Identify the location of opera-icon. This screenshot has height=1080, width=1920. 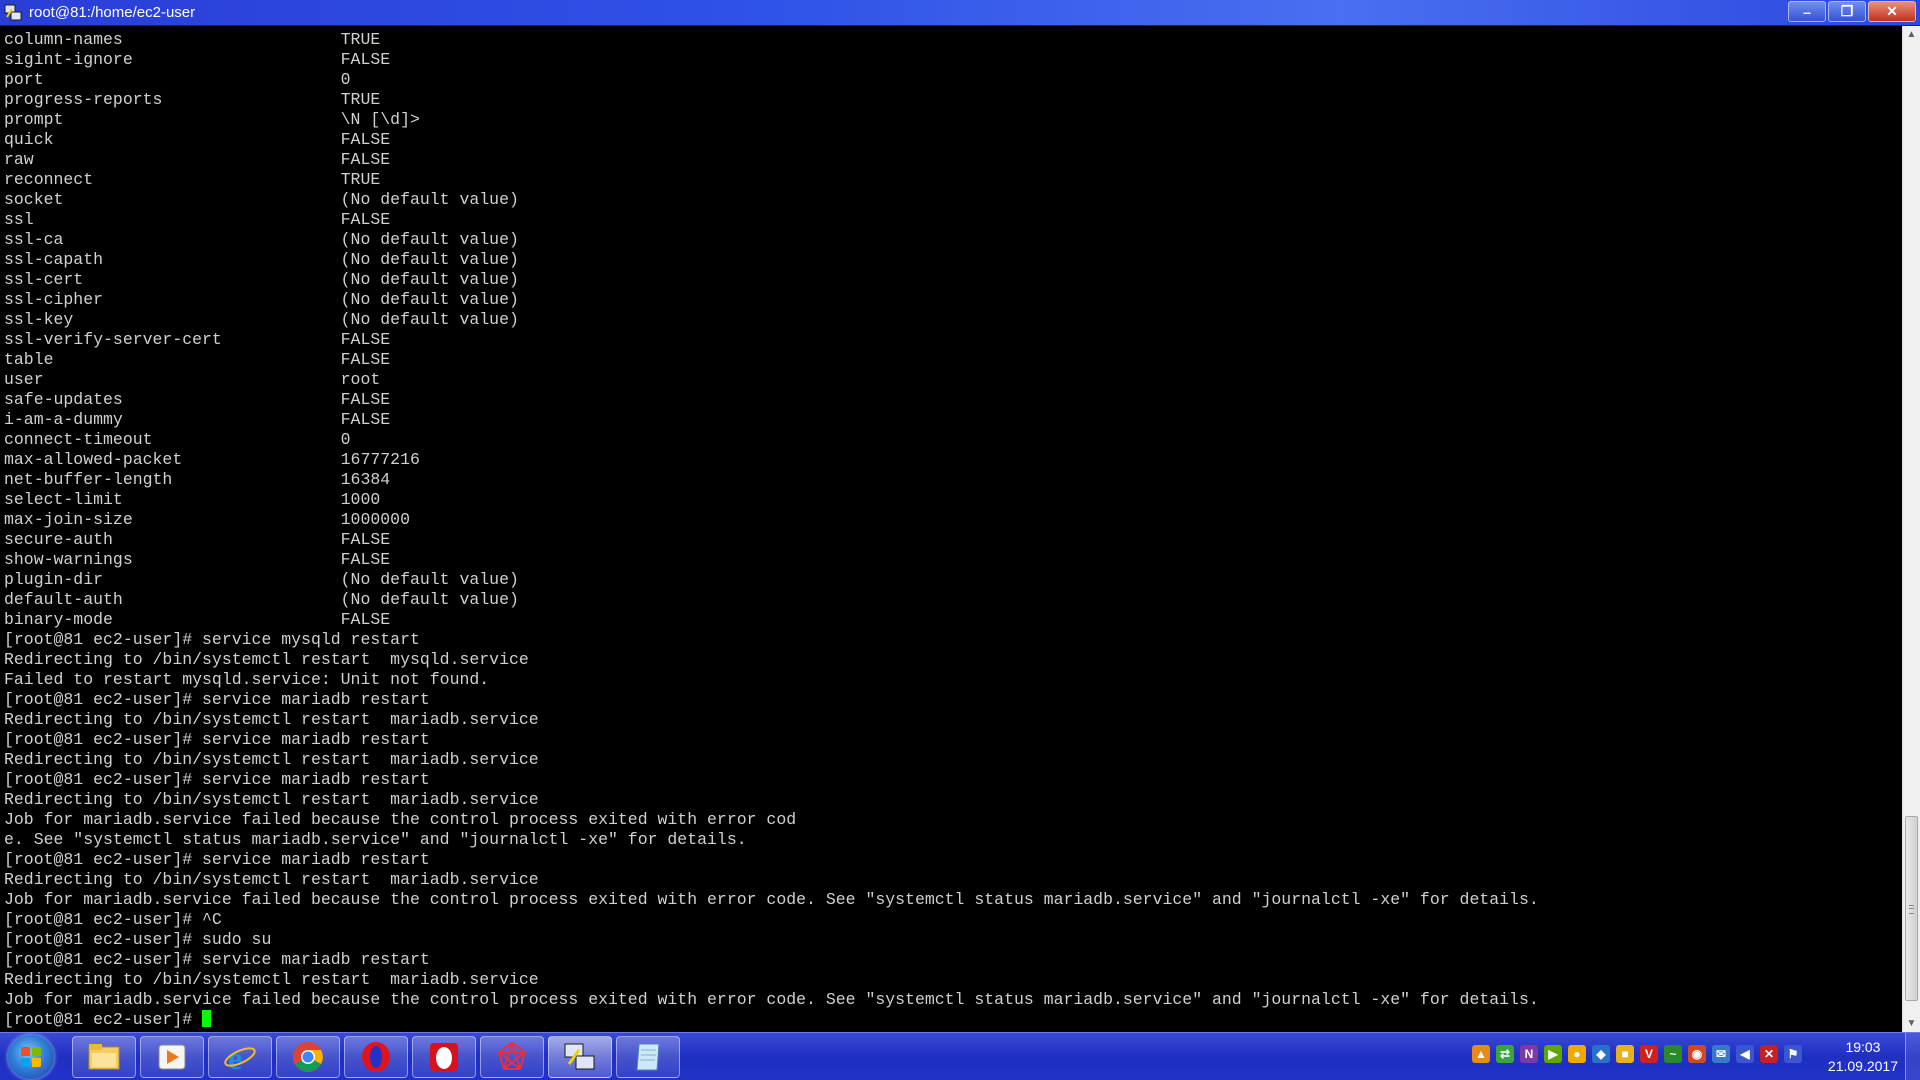
(376, 1057).